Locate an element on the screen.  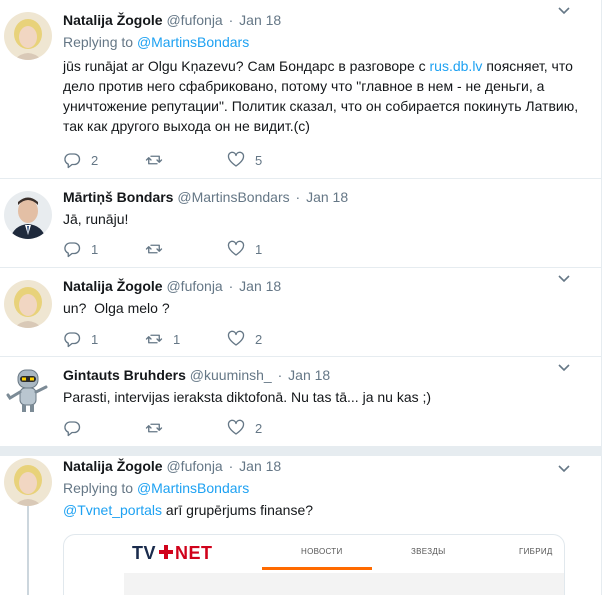
like-count: 5 is located at coordinates (259, 160).